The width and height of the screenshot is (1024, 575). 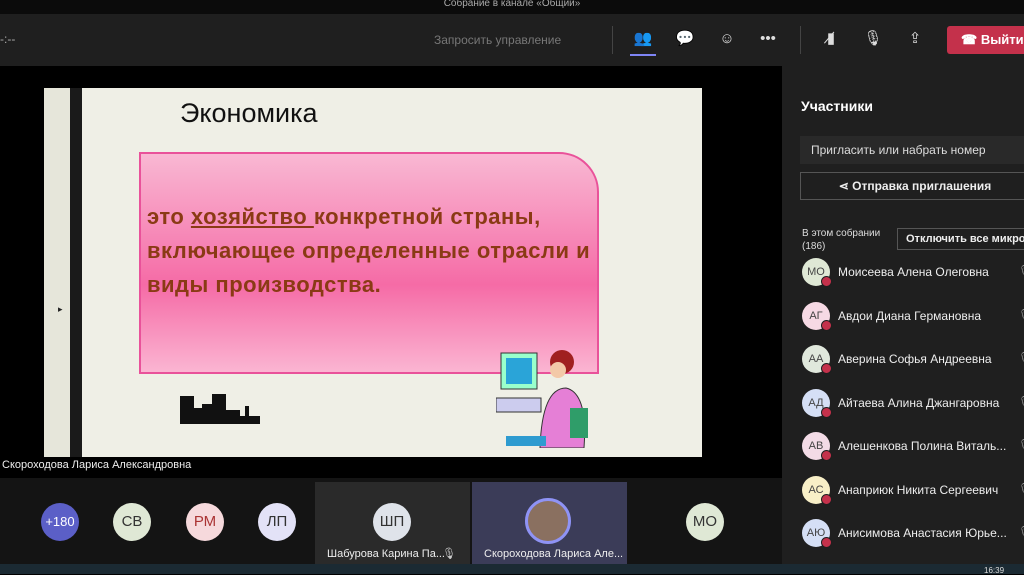 I want to click on windows-taskbar, so click(x=512, y=569).